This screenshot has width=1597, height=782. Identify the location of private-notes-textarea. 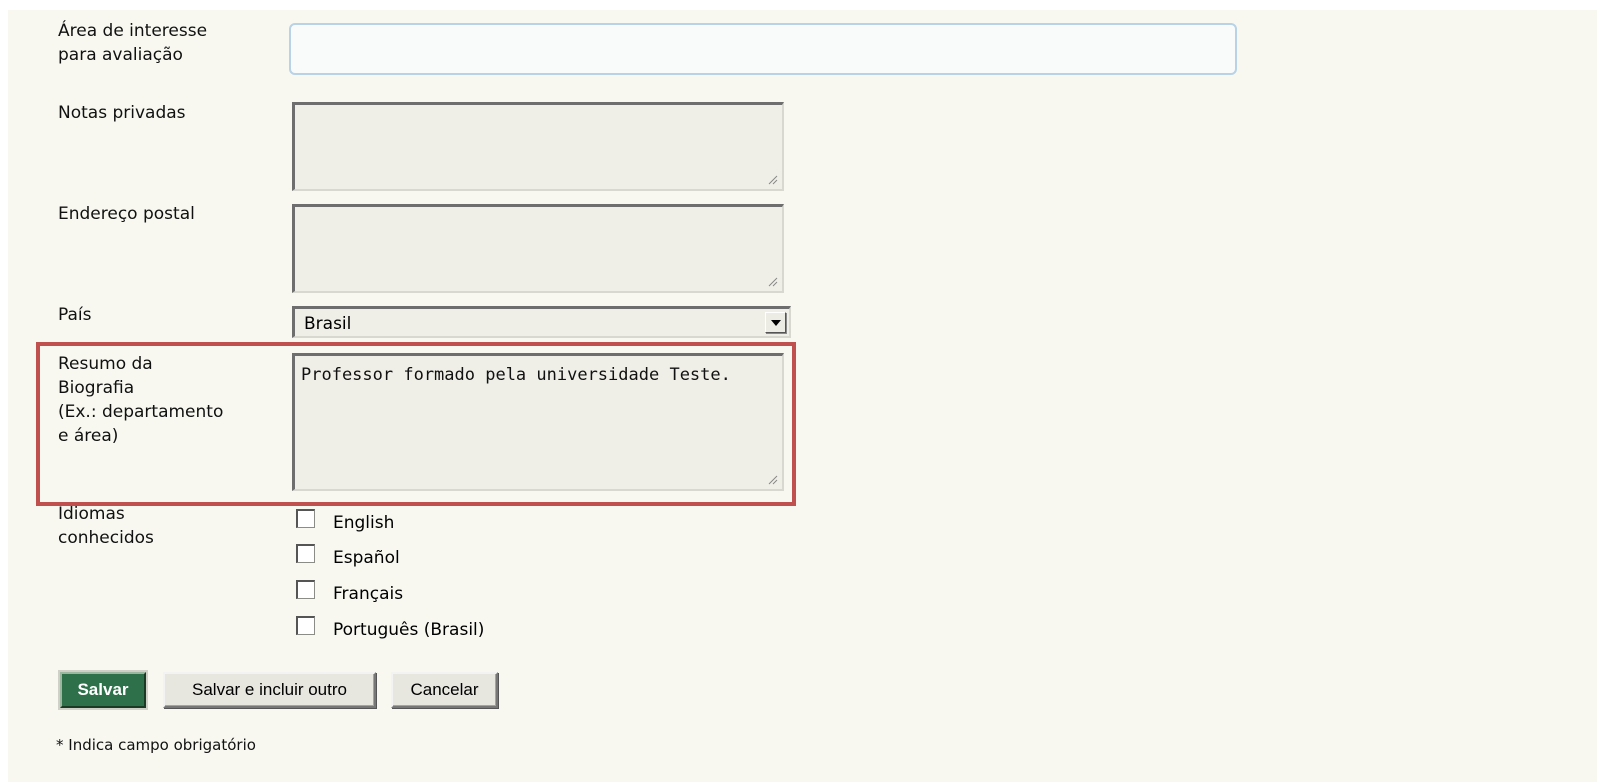
(538, 146).